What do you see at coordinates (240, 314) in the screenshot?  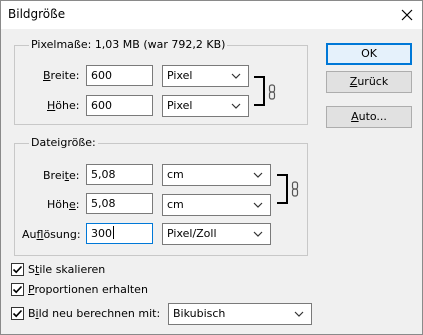 I see `resample-method-select: Bikubisch` at bounding box center [240, 314].